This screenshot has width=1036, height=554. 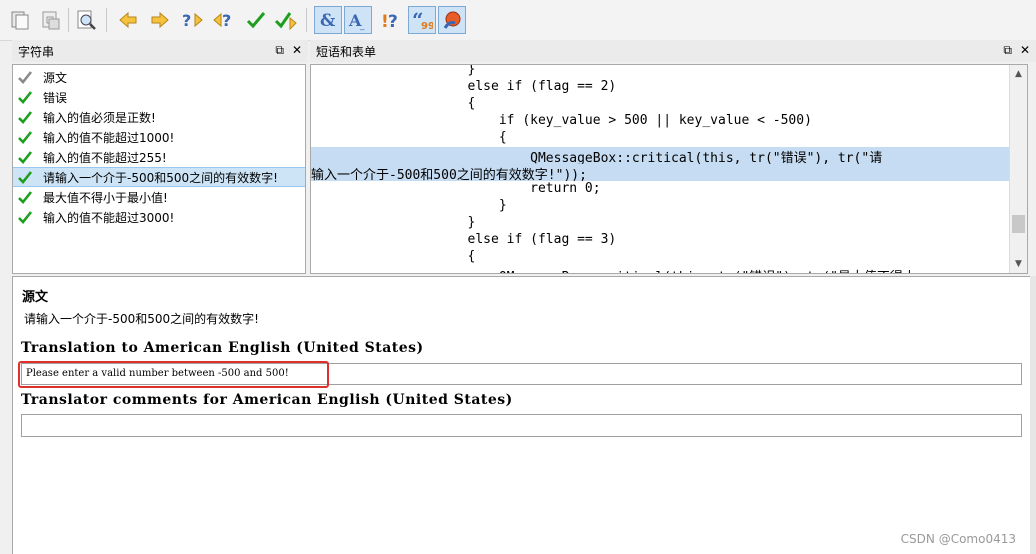 I want to click on next-icon, so click(x=160, y=20).